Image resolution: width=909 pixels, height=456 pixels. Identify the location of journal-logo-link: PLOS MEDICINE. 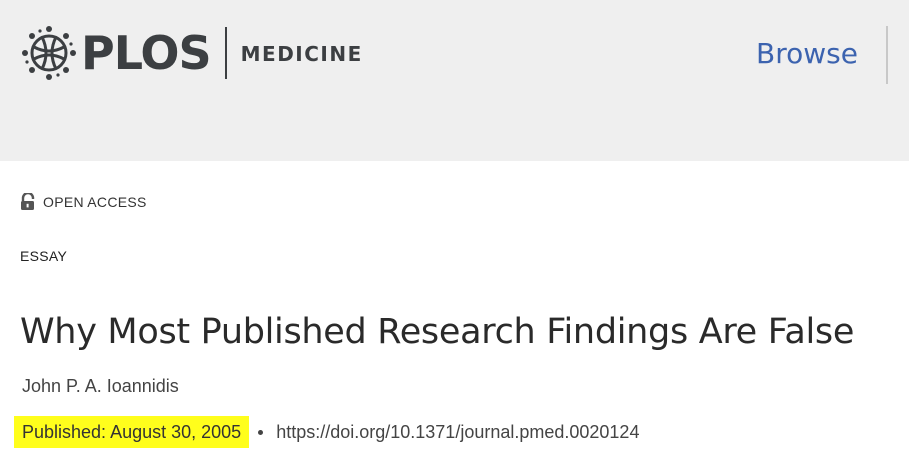
(191, 53).